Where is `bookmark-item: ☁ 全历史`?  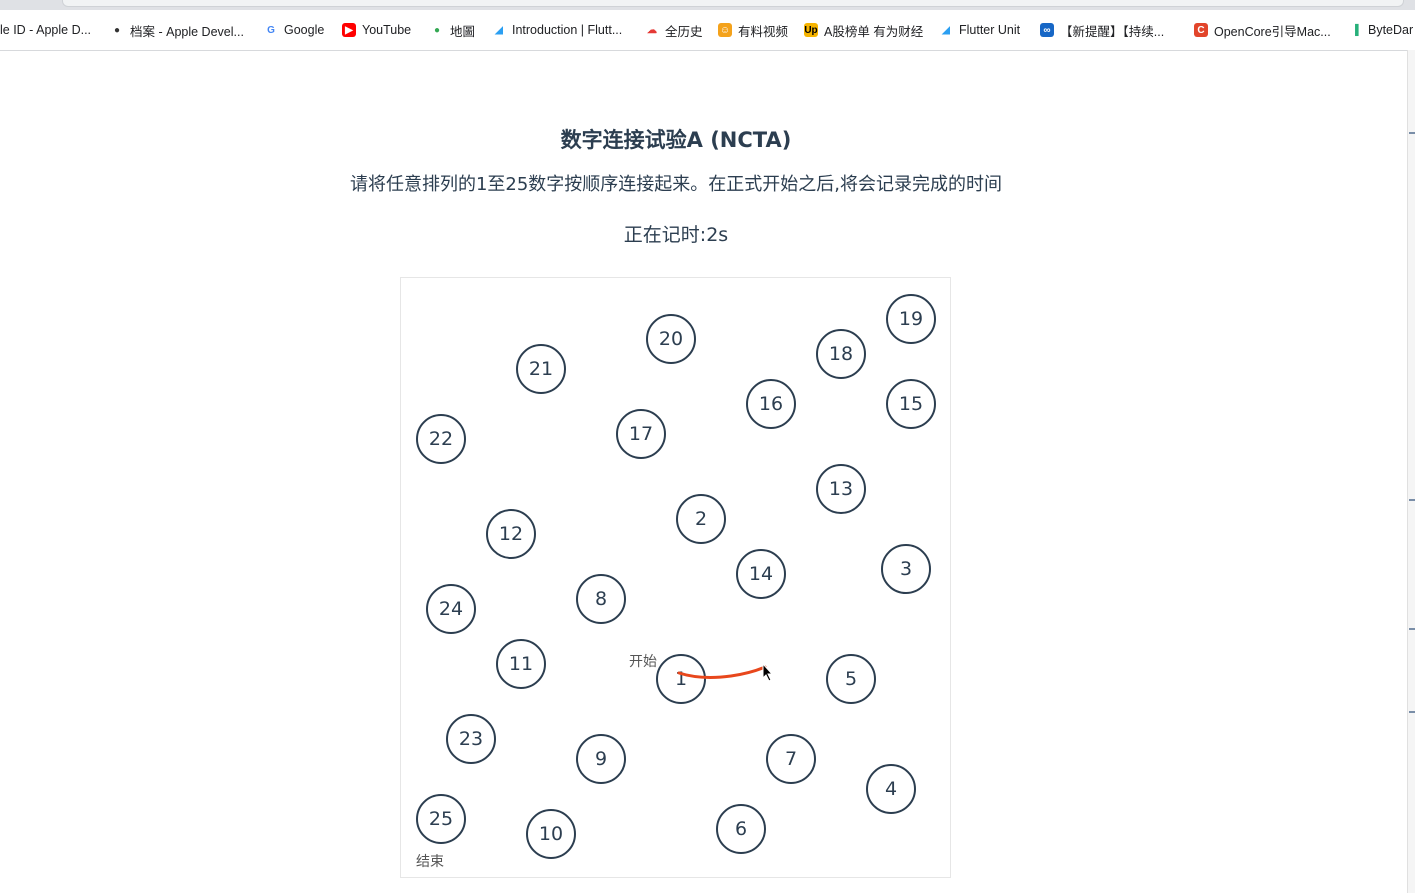
bookmark-item: ☁ 全历史 is located at coordinates (674, 30).